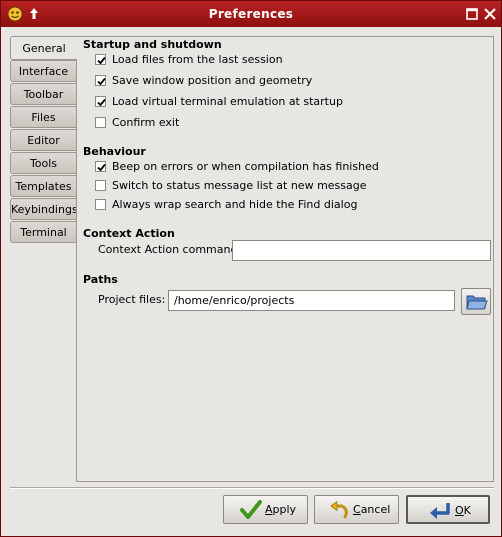 Image resolution: width=502 pixels, height=537 pixels. Describe the element at coordinates (43, 186) in the screenshot. I see `tab-templates: Templates` at that location.